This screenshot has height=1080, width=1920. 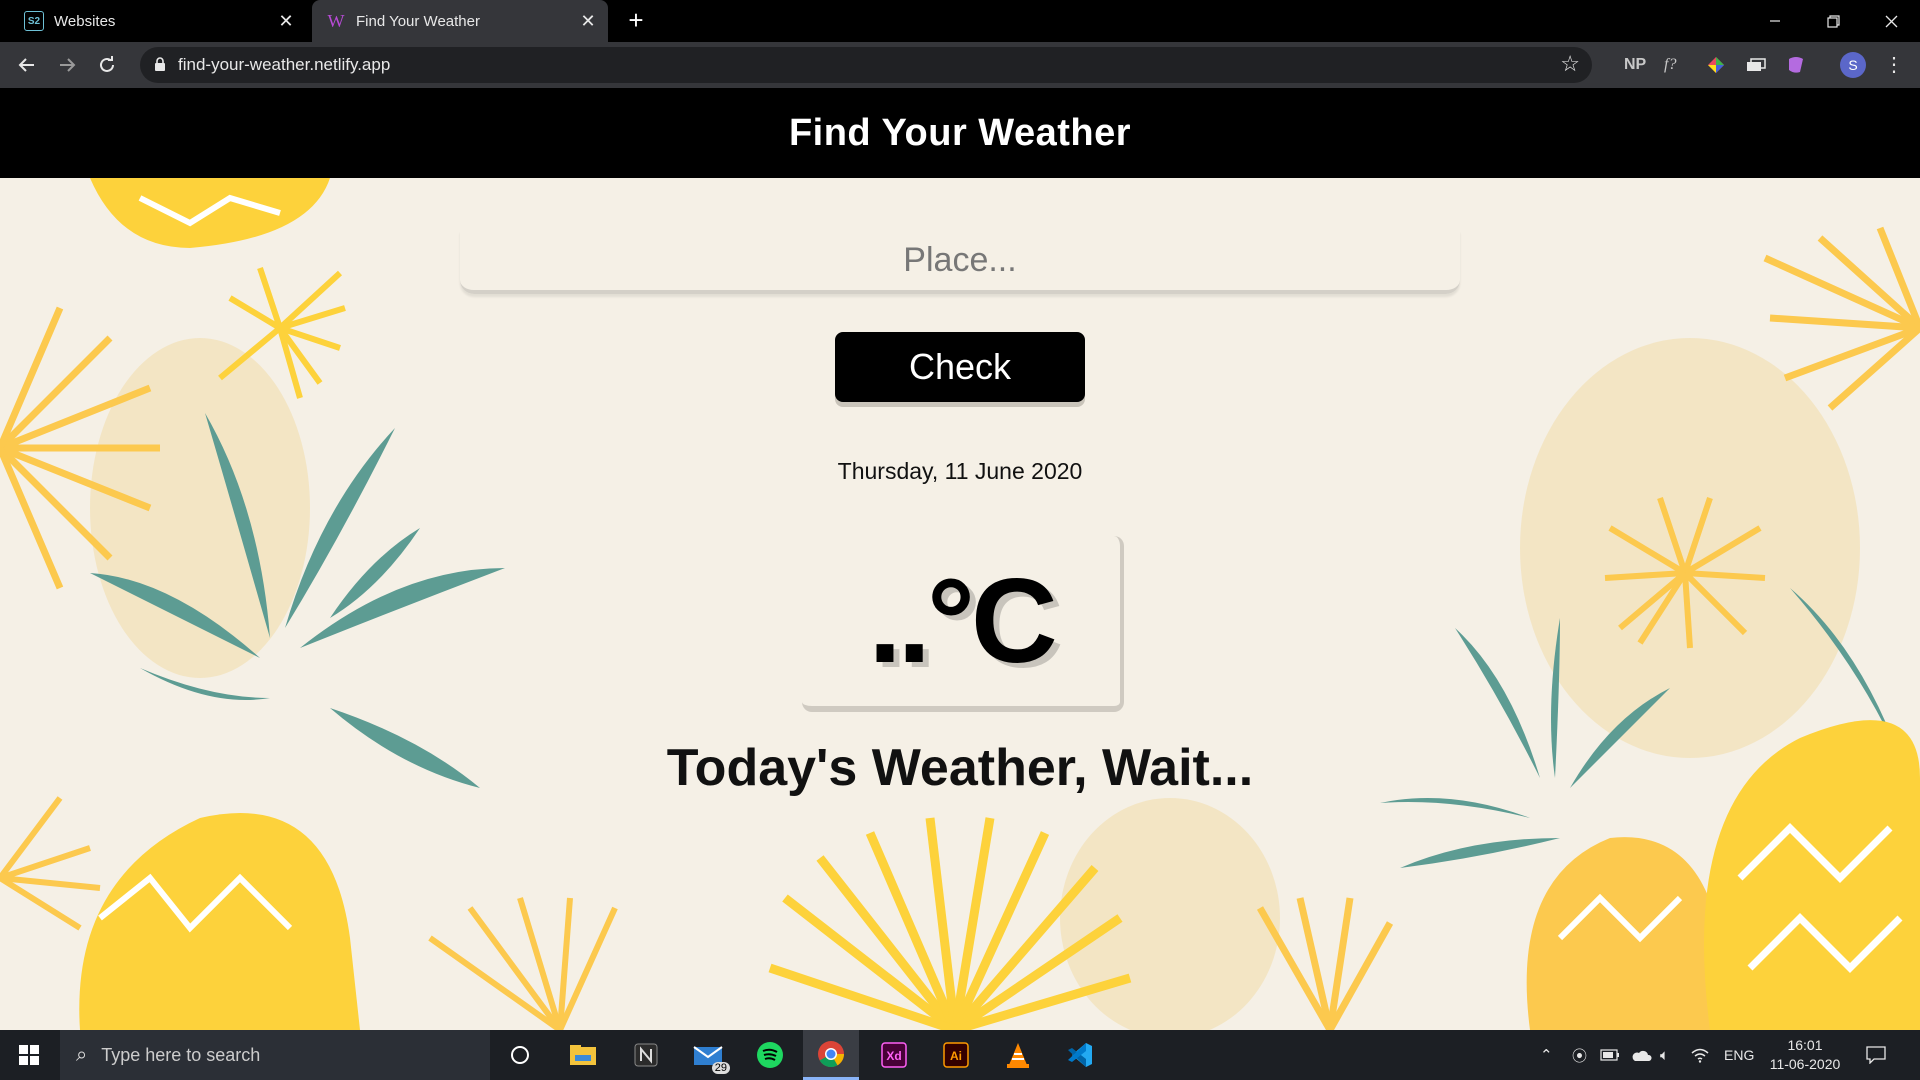 What do you see at coordinates (1716, 65) in the screenshot?
I see `extension-color-picker-icon` at bounding box center [1716, 65].